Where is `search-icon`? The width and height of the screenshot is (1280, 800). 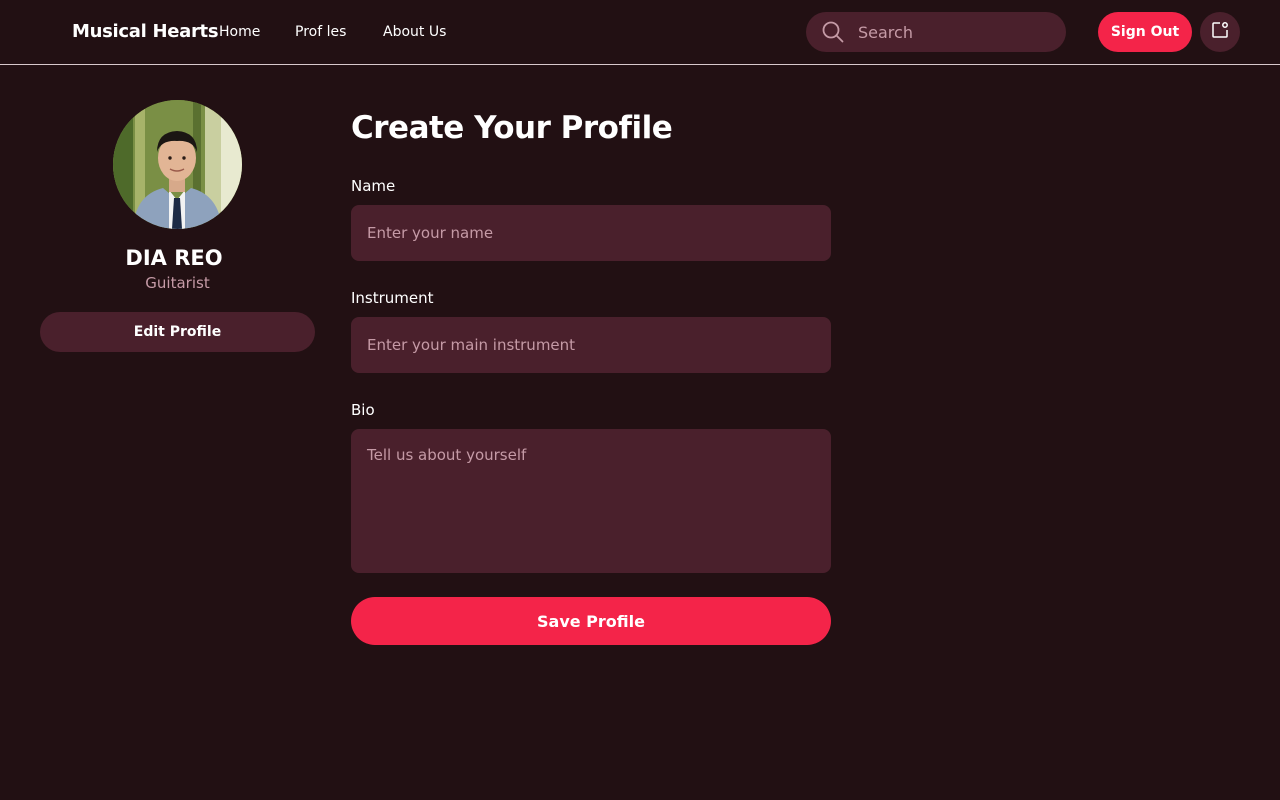 search-icon is located at coordinates (833, 34).